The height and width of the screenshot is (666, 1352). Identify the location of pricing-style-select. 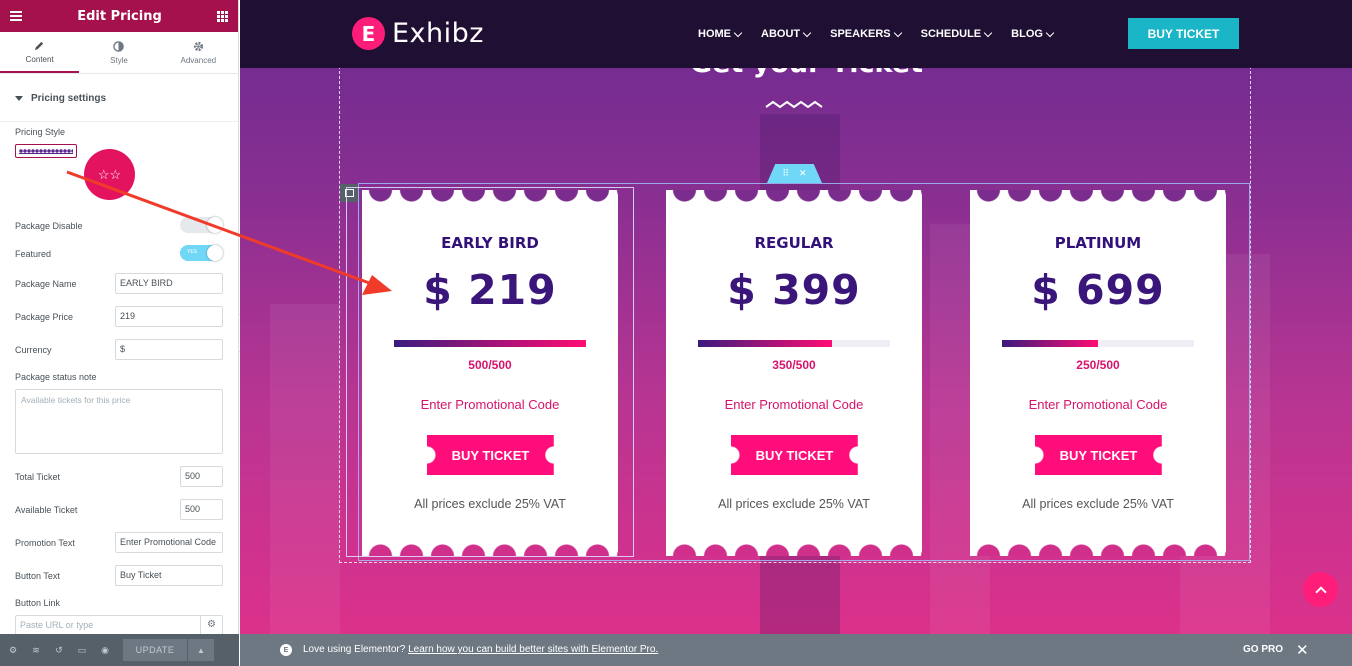
(46, 151).